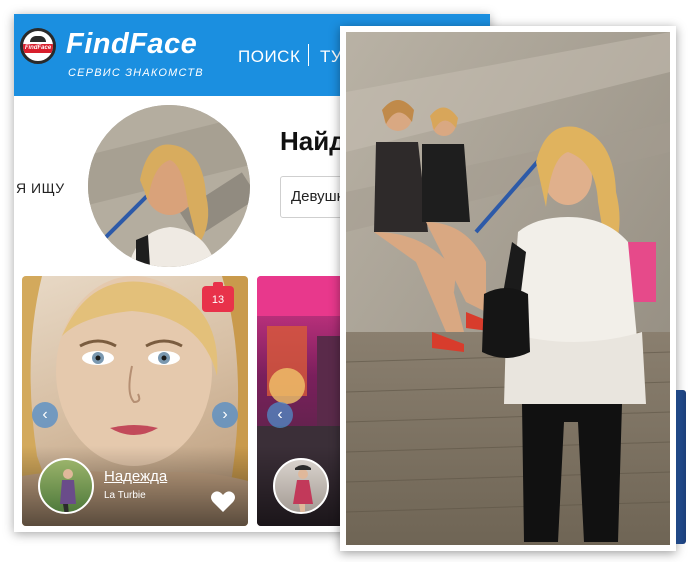 The width and height of the screenshot is (700, 562). Describe the element at coordinates (331, 57) in the screenshot. I see `nav-next-link: ТУ` at that location.